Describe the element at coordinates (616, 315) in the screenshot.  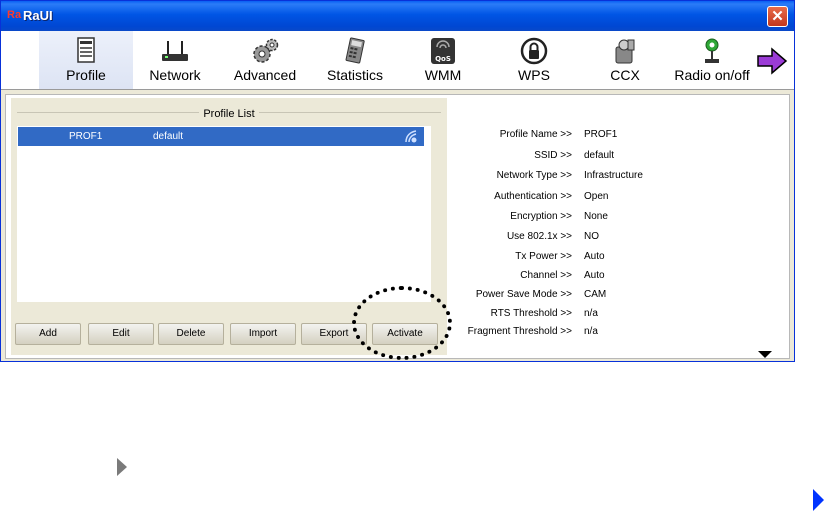
I see `detail-row: RTS Threshold >> n/a` at that location.